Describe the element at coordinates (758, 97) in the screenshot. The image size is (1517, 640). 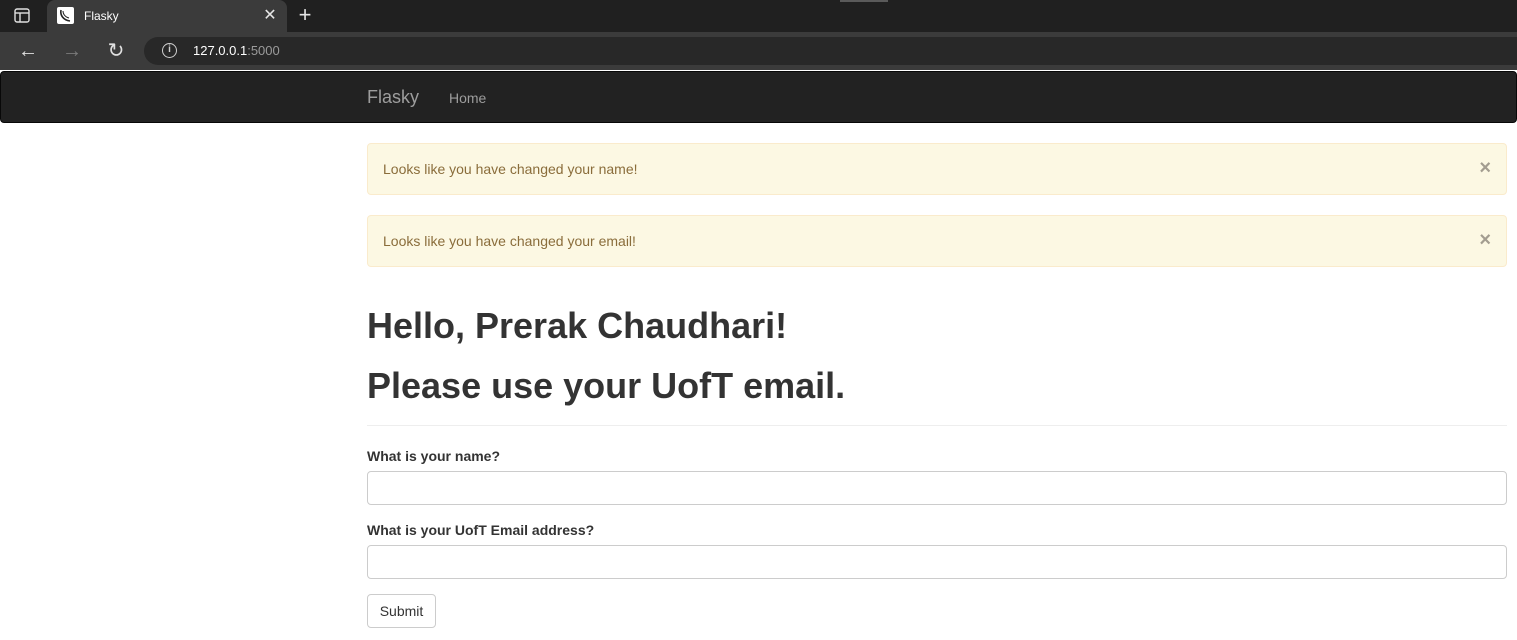
I see `site-navbar: Flasky Home` at that location.